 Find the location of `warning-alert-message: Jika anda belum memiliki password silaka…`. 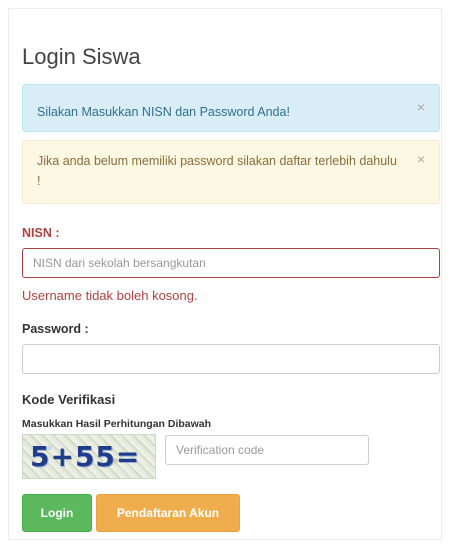

warning-alert-message: Jika anda belum memiliki password silaka… is located at coordinates (217, 171).